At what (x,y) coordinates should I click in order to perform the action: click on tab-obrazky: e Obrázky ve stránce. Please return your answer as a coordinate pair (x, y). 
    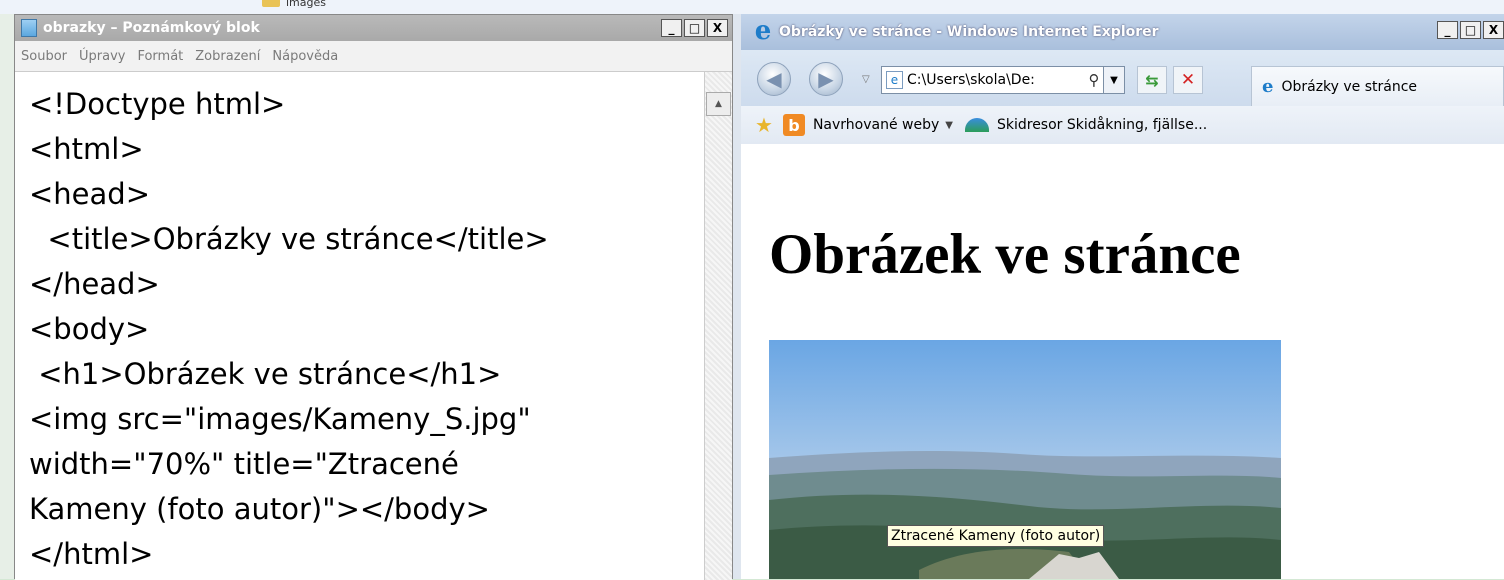
    Looking at the image, I should click on (1377, 86).